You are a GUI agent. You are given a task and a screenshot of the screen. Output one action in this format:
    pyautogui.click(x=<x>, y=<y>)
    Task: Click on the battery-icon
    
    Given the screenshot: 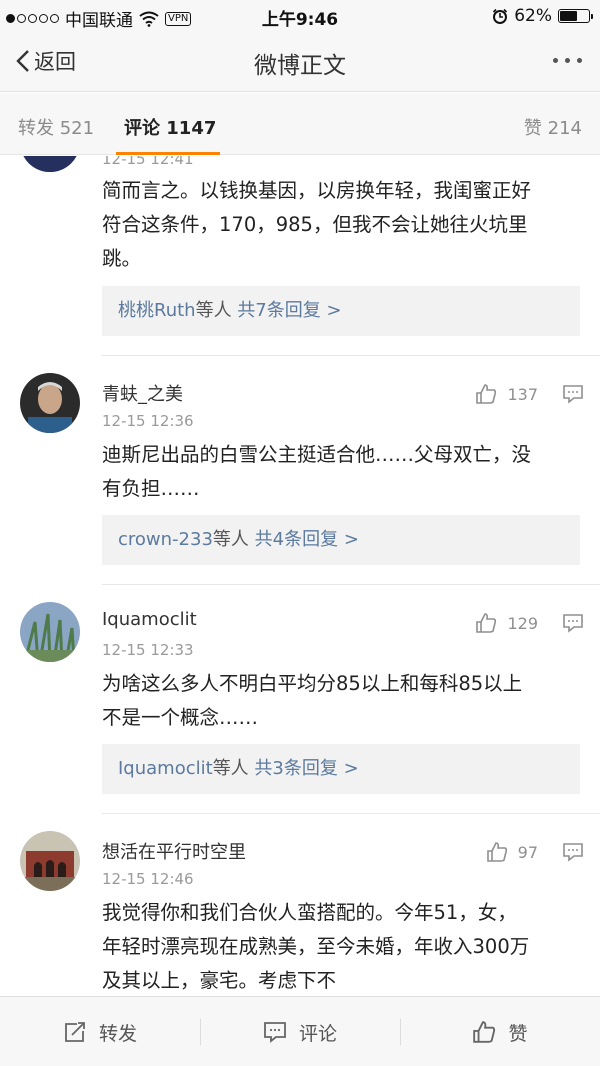 What is the action you would take?
    pyautogui.click(x=575, y=16)
    